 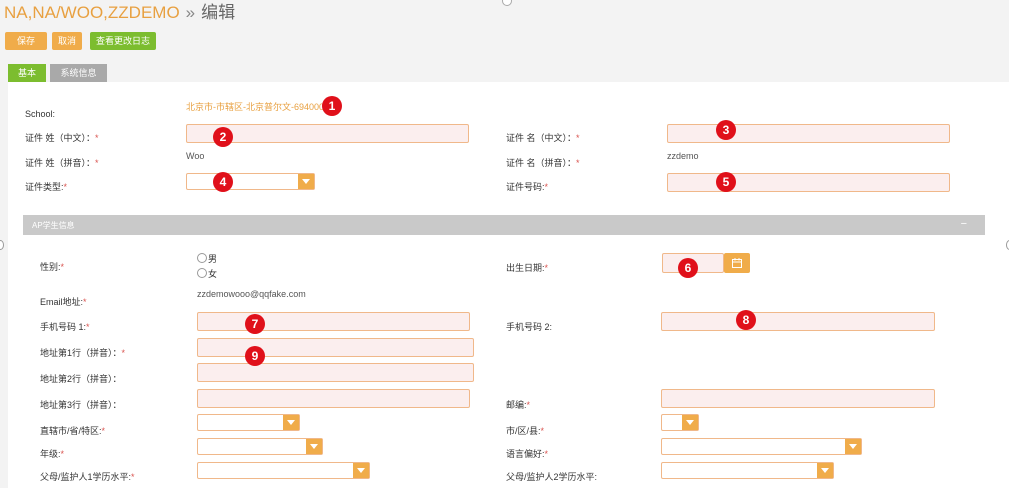 What do you see at coordinates (527, 454) in the screenshot?
I see `language-label: 语言偏好:*` at bounding box center [527, 454].